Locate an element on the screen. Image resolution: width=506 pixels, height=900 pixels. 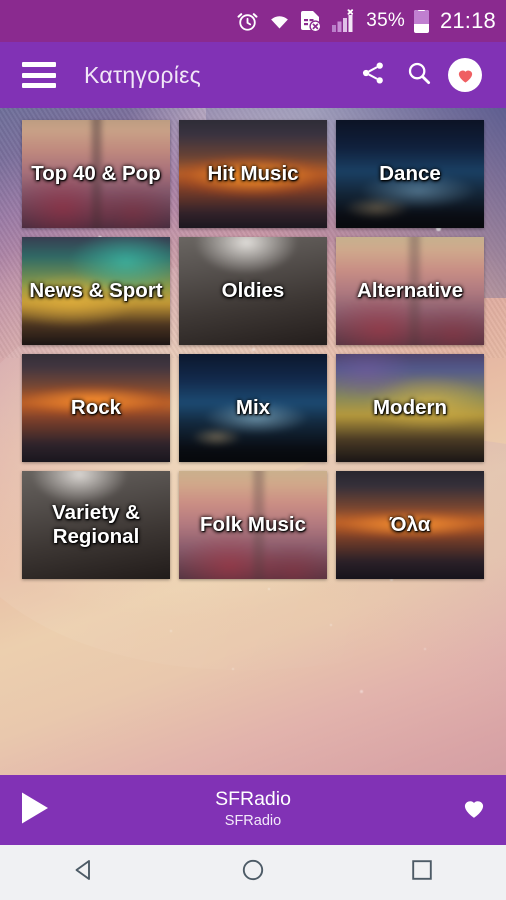
nav-back-button is located at coordinates (84, 872).